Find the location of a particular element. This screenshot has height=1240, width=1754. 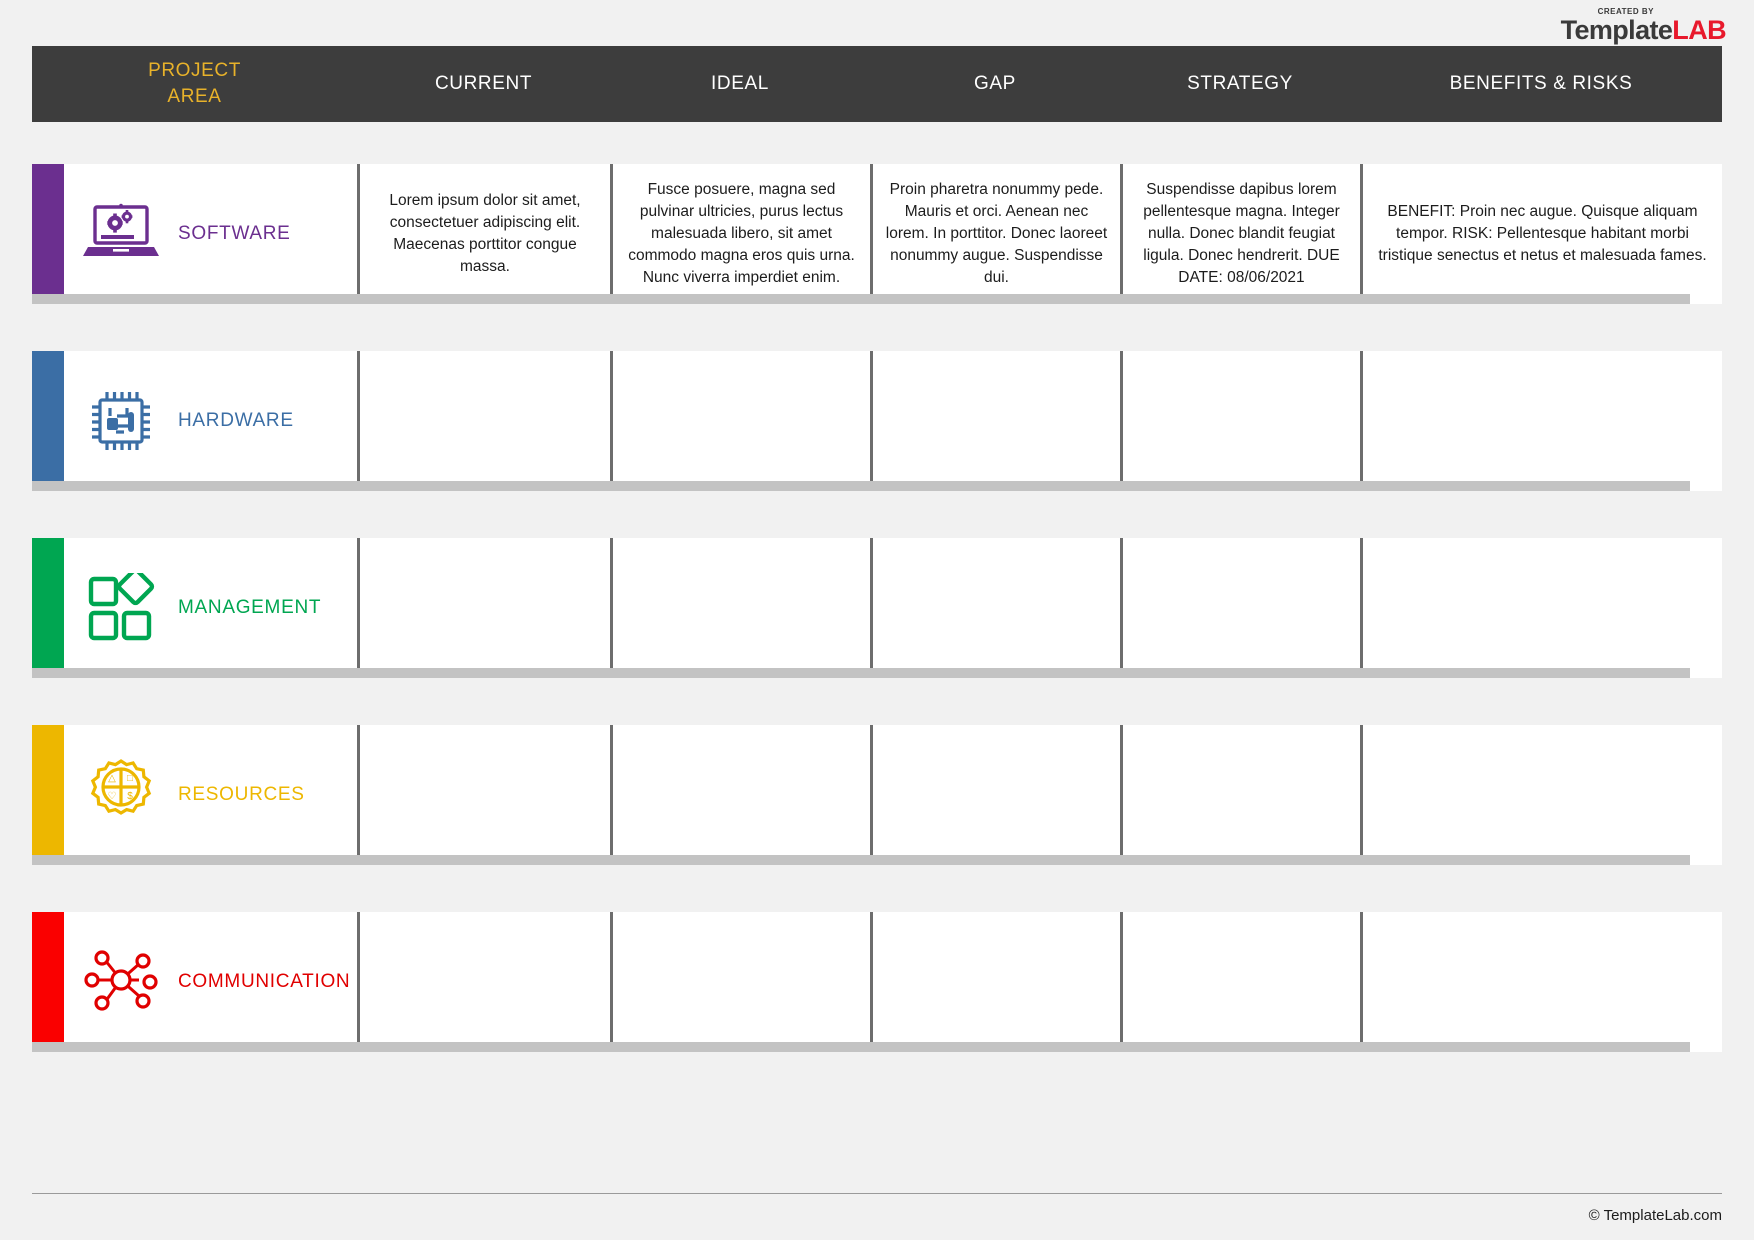

row-body: HARDWARE is located at coordinates (893, 421).